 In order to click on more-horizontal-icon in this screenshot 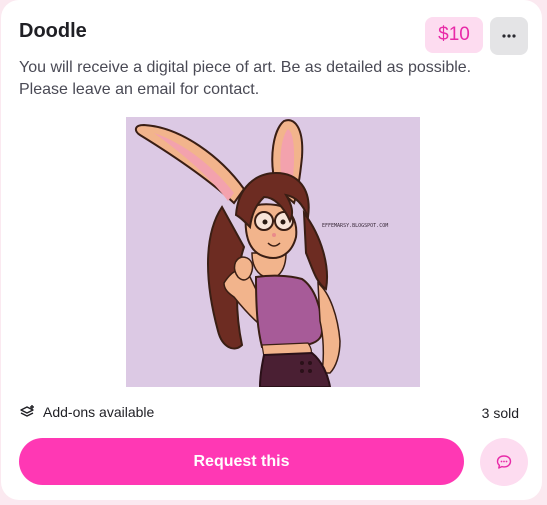, I will do `click(509, 36)`.